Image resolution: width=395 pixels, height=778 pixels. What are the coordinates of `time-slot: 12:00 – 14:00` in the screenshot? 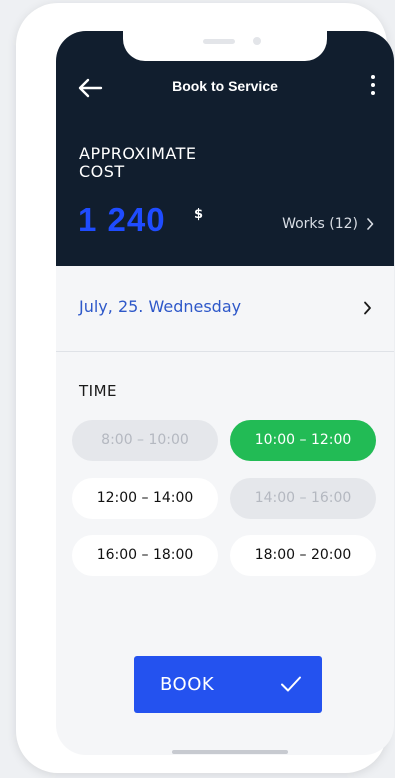 It's located at (145, 498).